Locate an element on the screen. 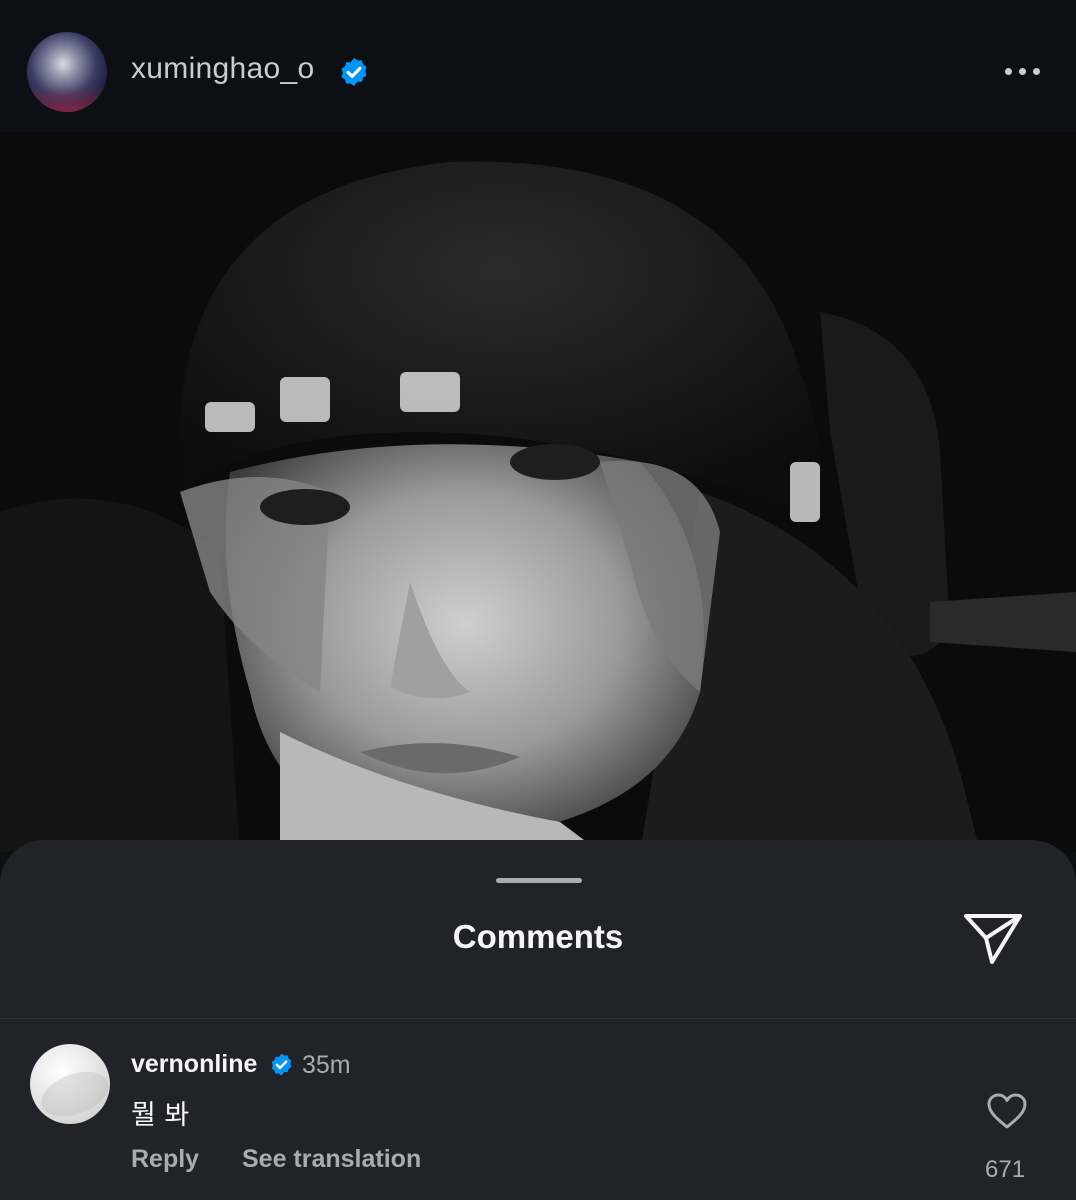  share-send-icon is located at coordinates (993, 938).